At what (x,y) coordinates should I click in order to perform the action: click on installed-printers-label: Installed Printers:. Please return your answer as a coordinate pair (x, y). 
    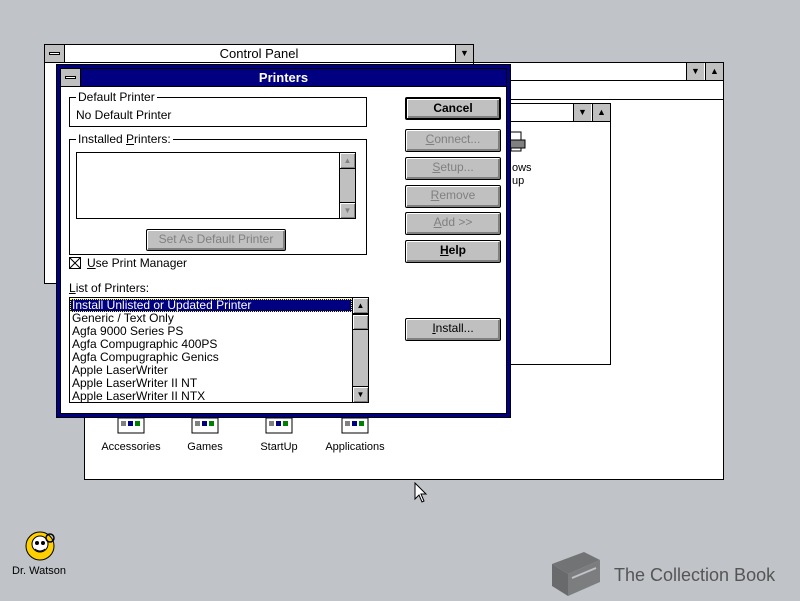
    Looking at the image, I should click on (124, 139).